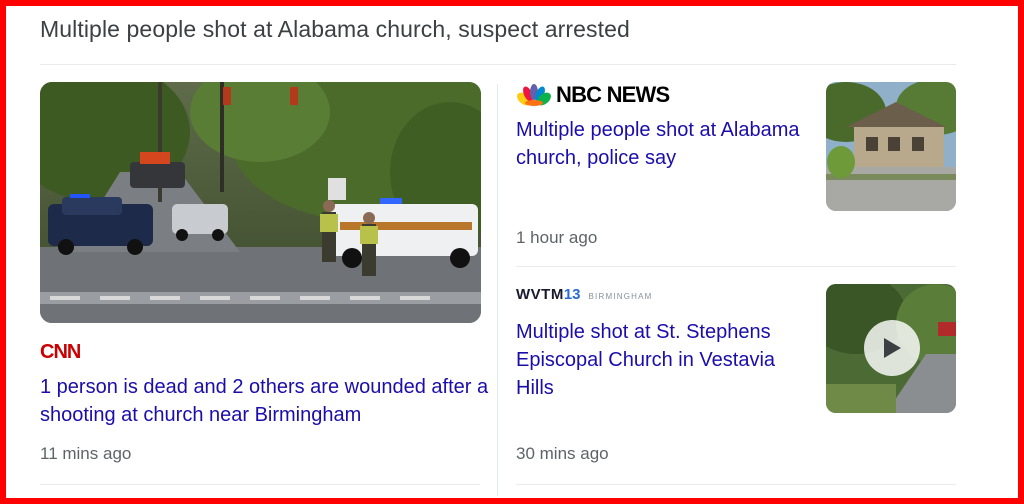 This screenshot has width=1024, height=504. I want to click on article-thumbnail-church, so click(891, 146).